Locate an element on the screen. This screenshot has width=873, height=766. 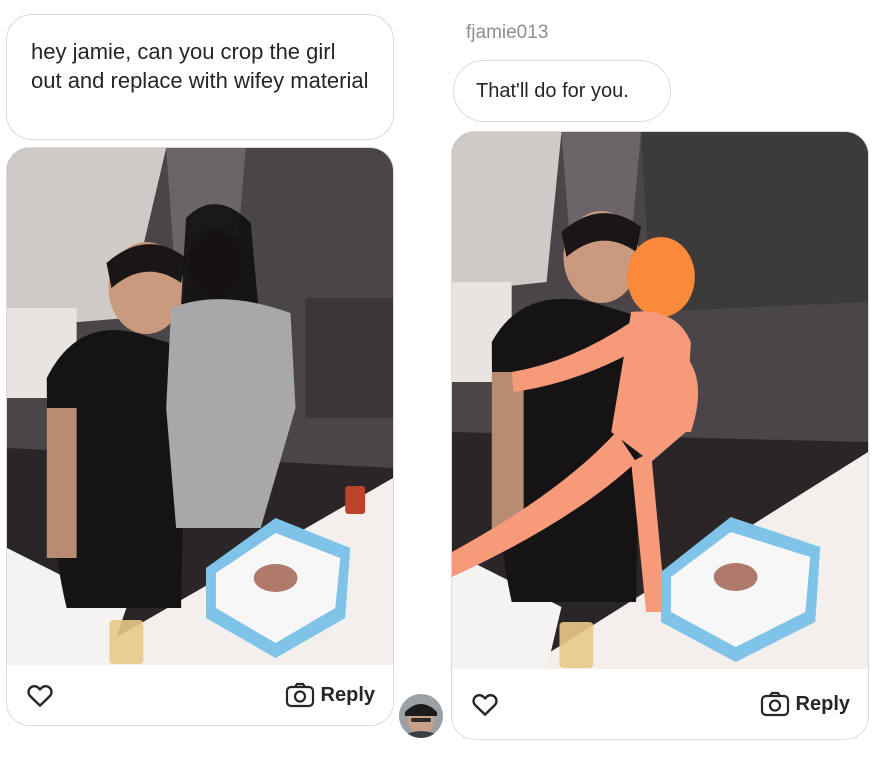
original-photo-actions: Reply is located at coordinates (200, 695).